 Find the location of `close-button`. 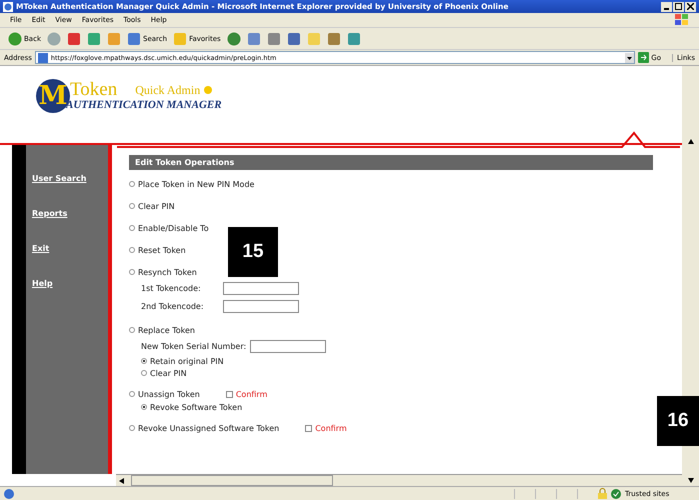

close-button is located at coordinates (690, 7).